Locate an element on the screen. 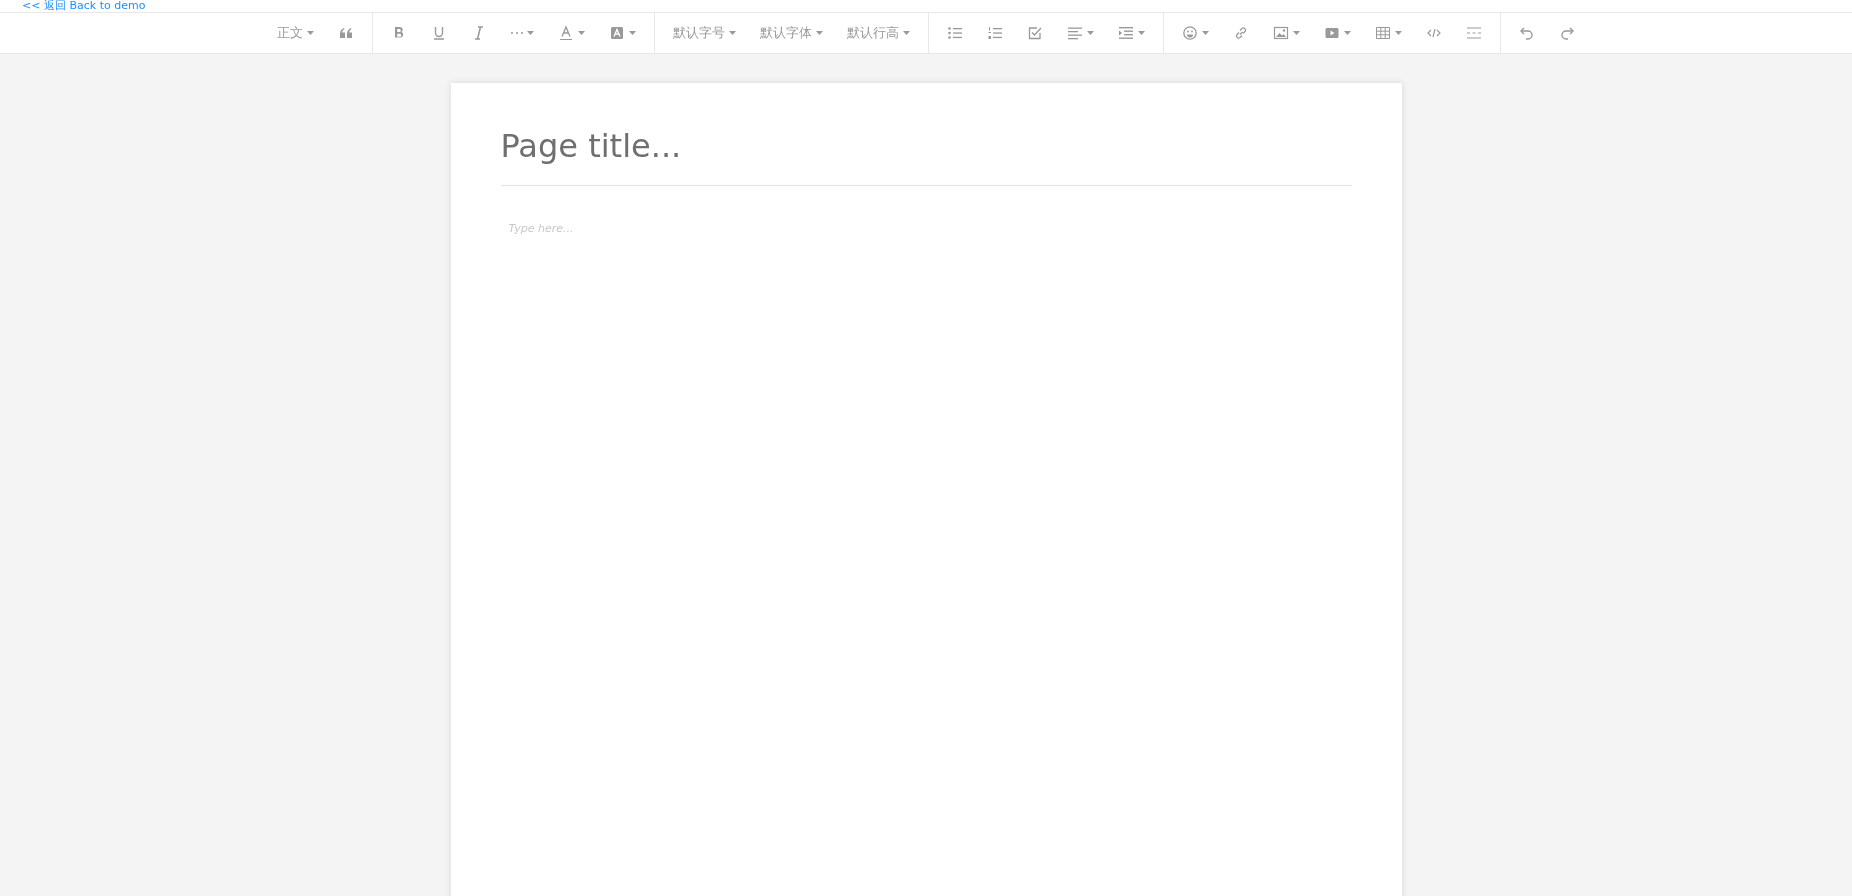 The height and width of the screenshot is (896, 1852). back-link: << 返回 Back to demo is located at coordinates (84, 6).